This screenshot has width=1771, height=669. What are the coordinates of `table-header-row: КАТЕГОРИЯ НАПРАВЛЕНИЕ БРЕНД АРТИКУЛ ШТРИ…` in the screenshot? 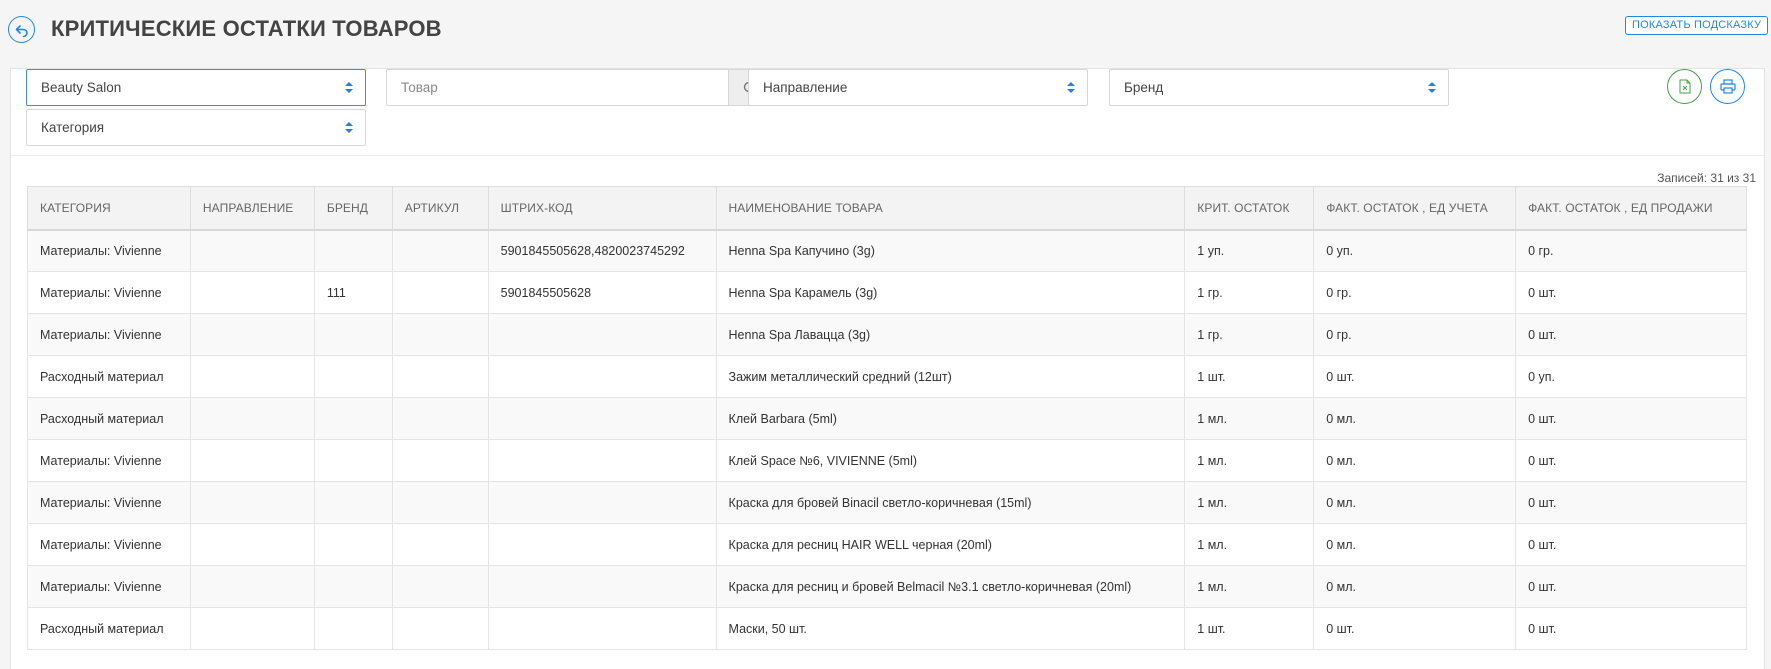 It's located at (887, 208).